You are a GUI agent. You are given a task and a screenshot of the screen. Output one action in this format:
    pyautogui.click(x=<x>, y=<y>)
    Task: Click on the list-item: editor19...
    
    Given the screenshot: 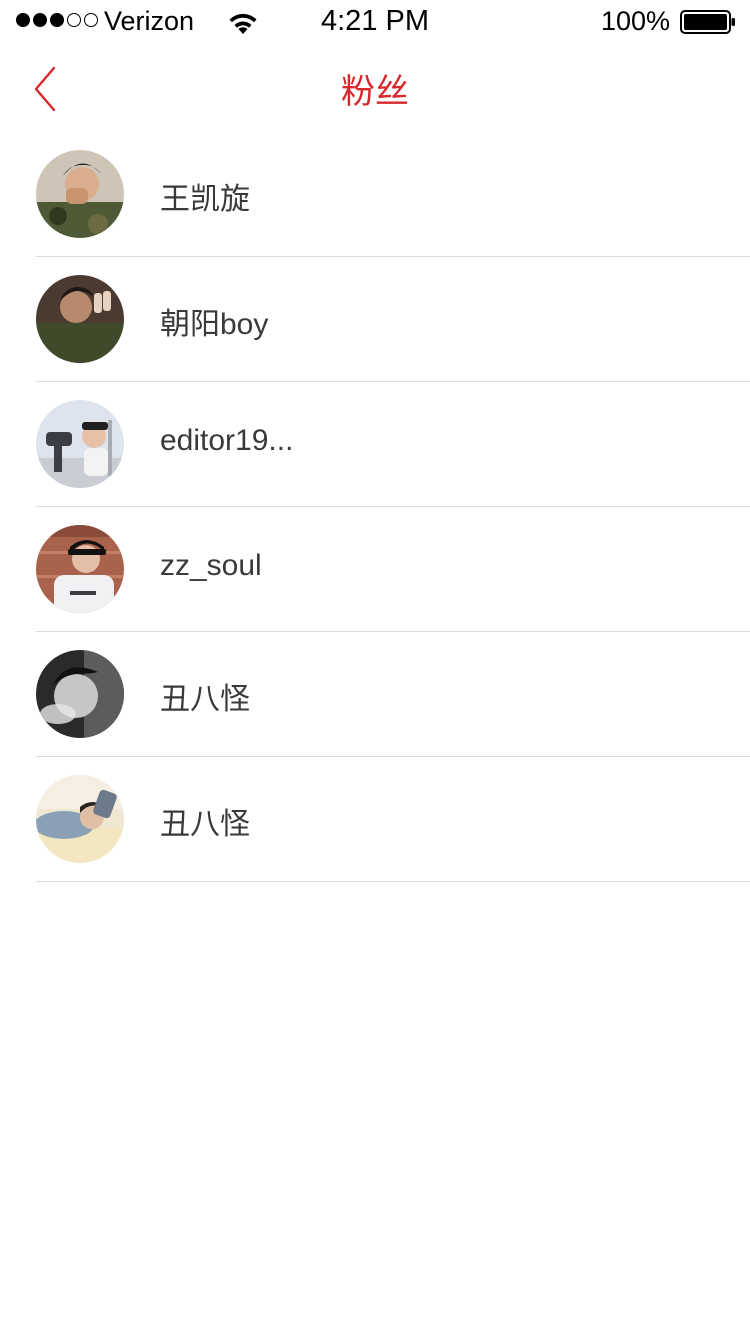 What is the action you would take?
    pyautogui.click(x=375, y=444)
    